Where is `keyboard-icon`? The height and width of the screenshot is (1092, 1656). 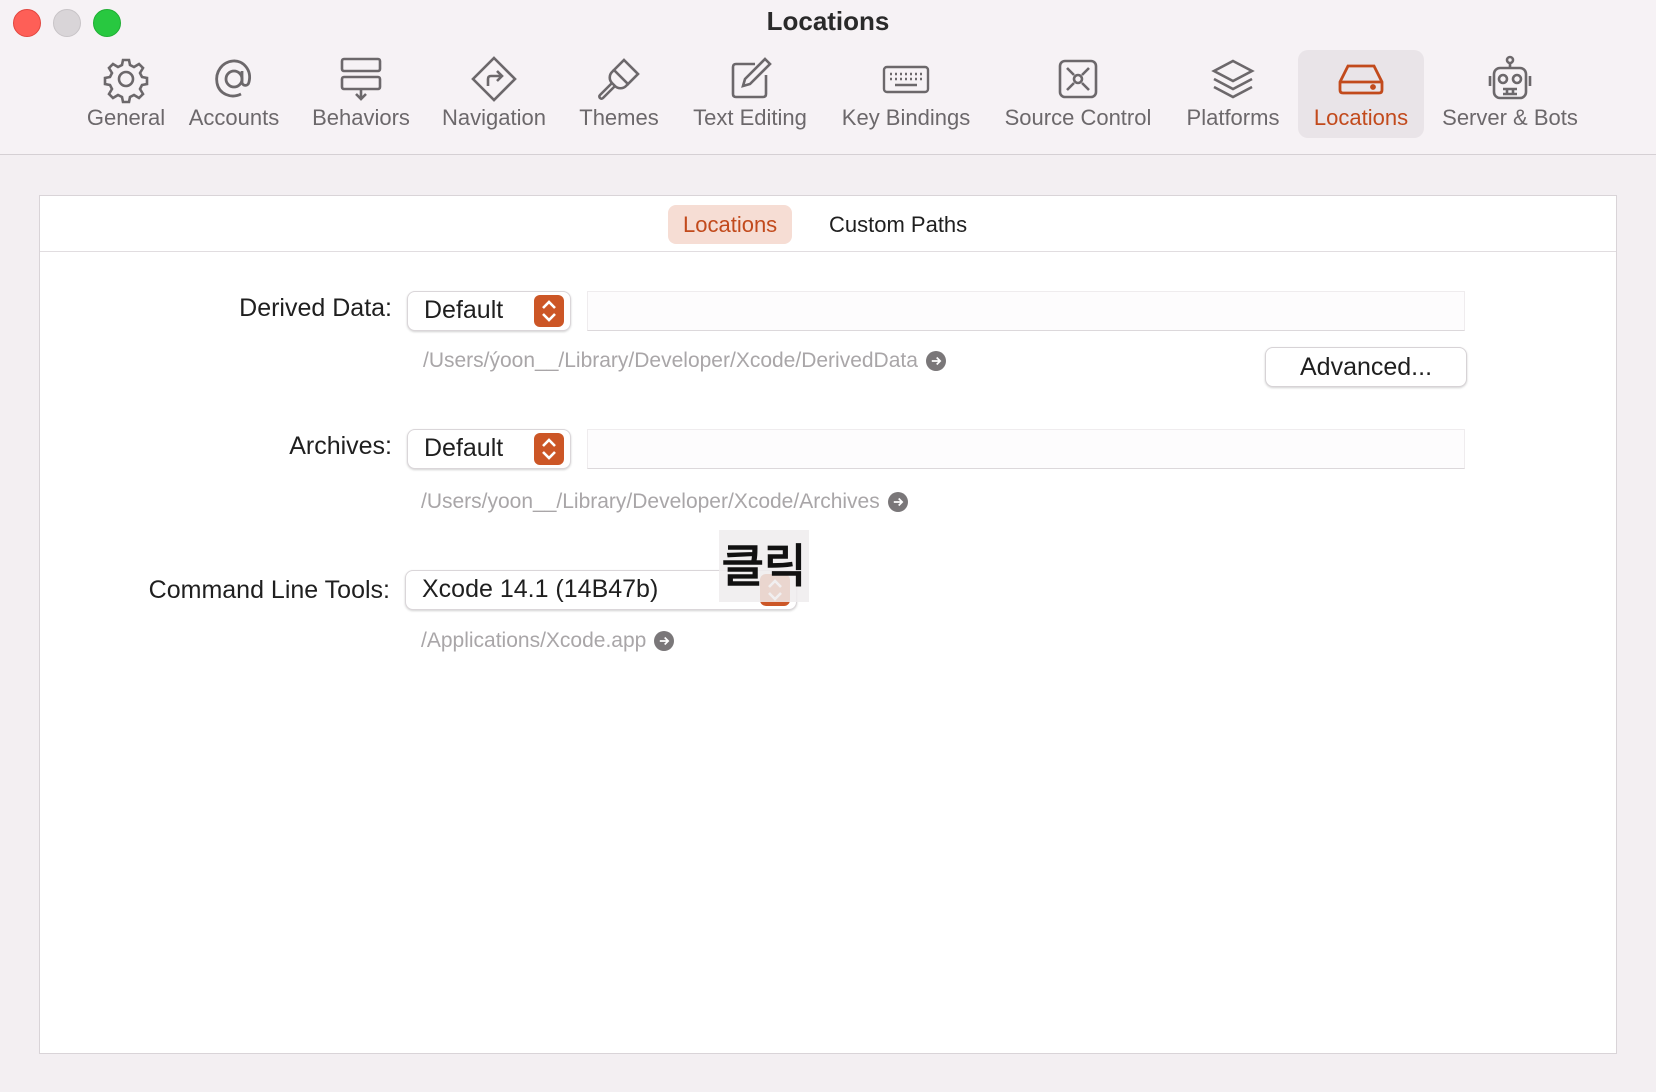
keyboard-icon is located at coordinates (906, 79).